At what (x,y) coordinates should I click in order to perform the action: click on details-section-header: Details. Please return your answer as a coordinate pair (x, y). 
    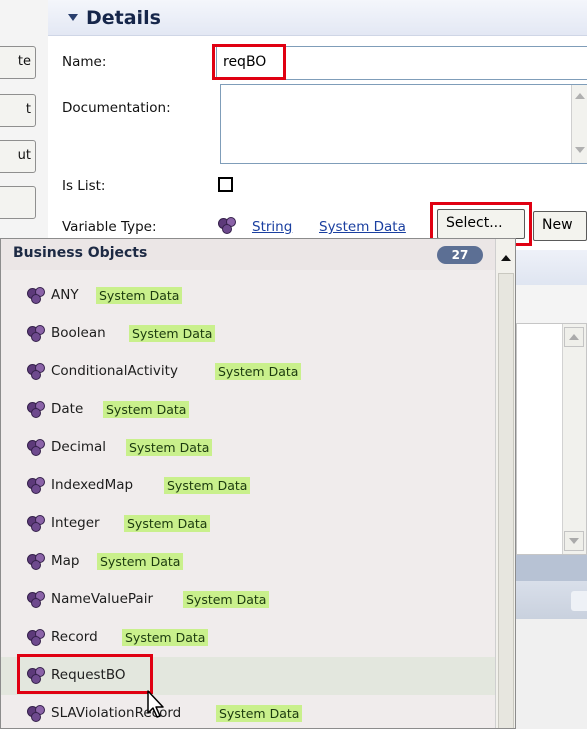
    Looking at the image, I should click on (317, 18).